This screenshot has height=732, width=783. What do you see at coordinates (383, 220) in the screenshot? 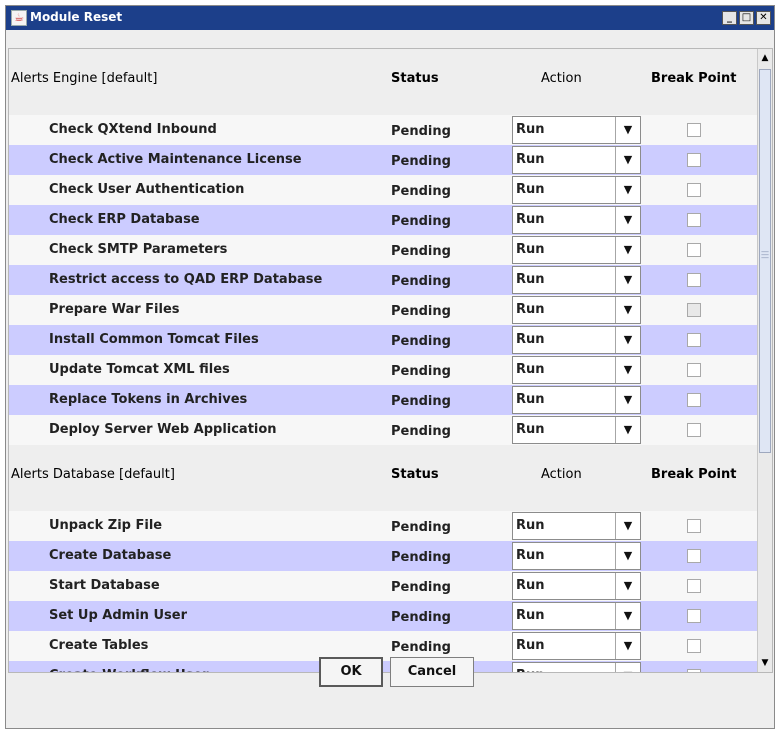
I see `task-row: Check ERP Database Pending Run ▼` at bounding box center [383, 220].